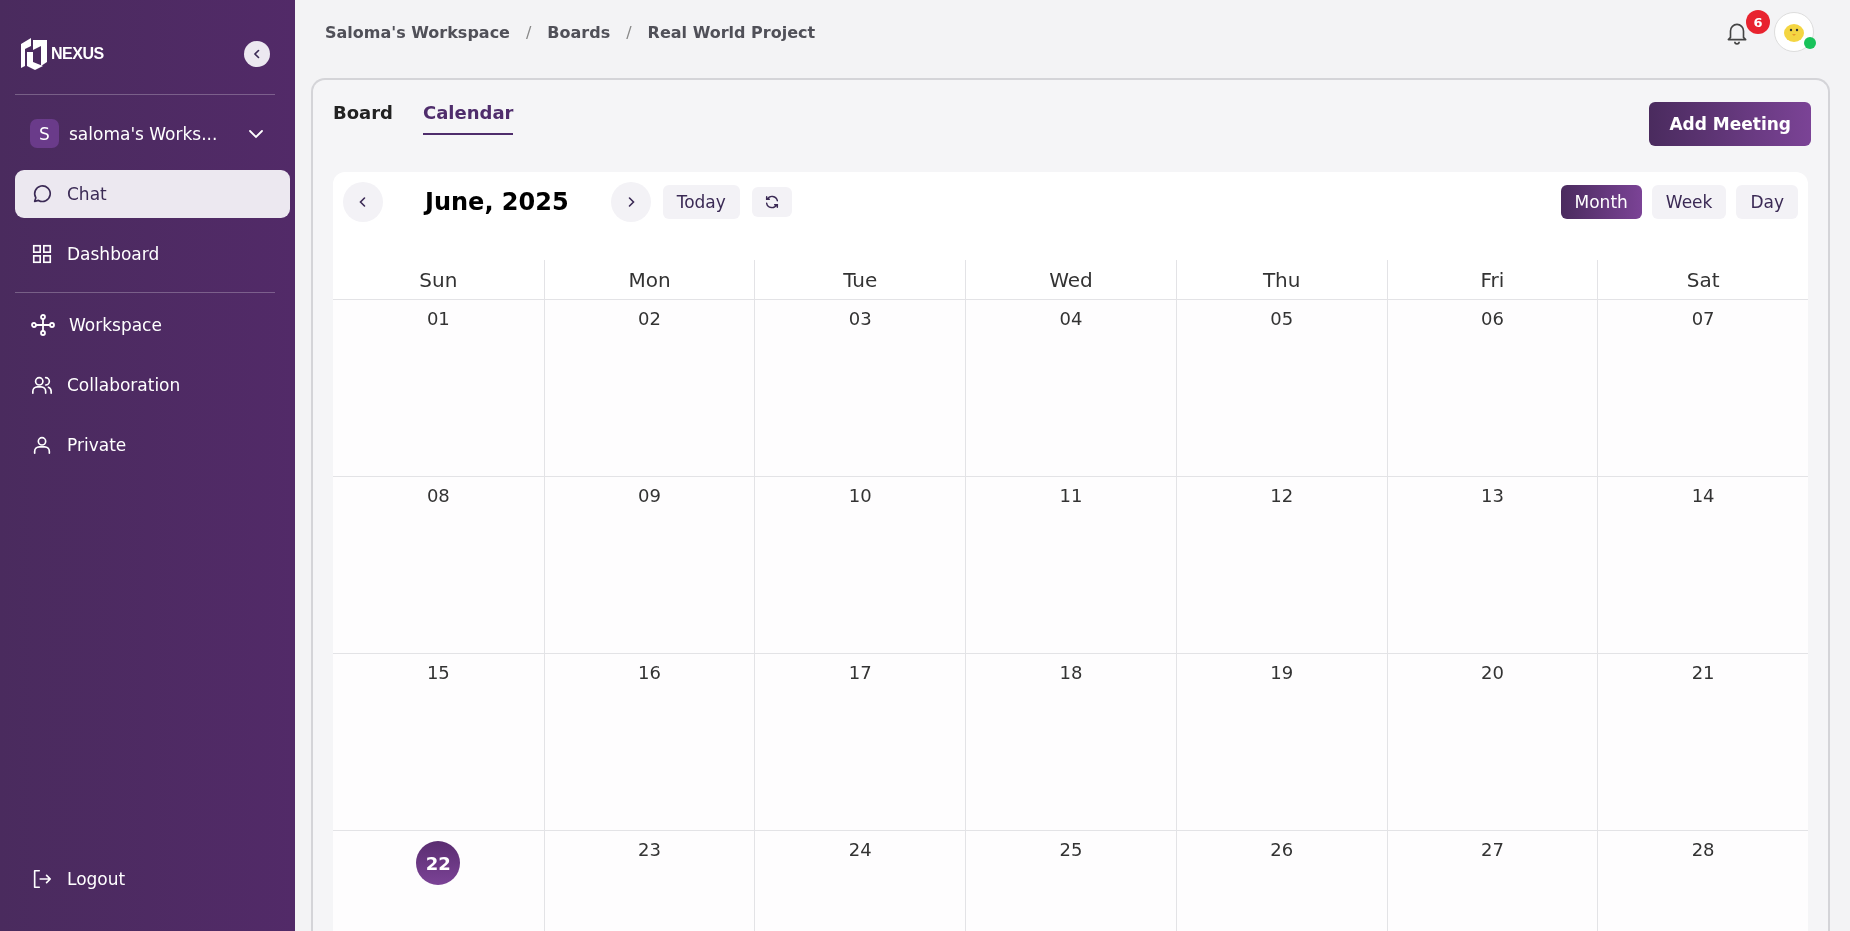  What do you see at coordinates (363, 118) in the screenshot?
I see `view-tab: Board` at bounding box center [363, 118].